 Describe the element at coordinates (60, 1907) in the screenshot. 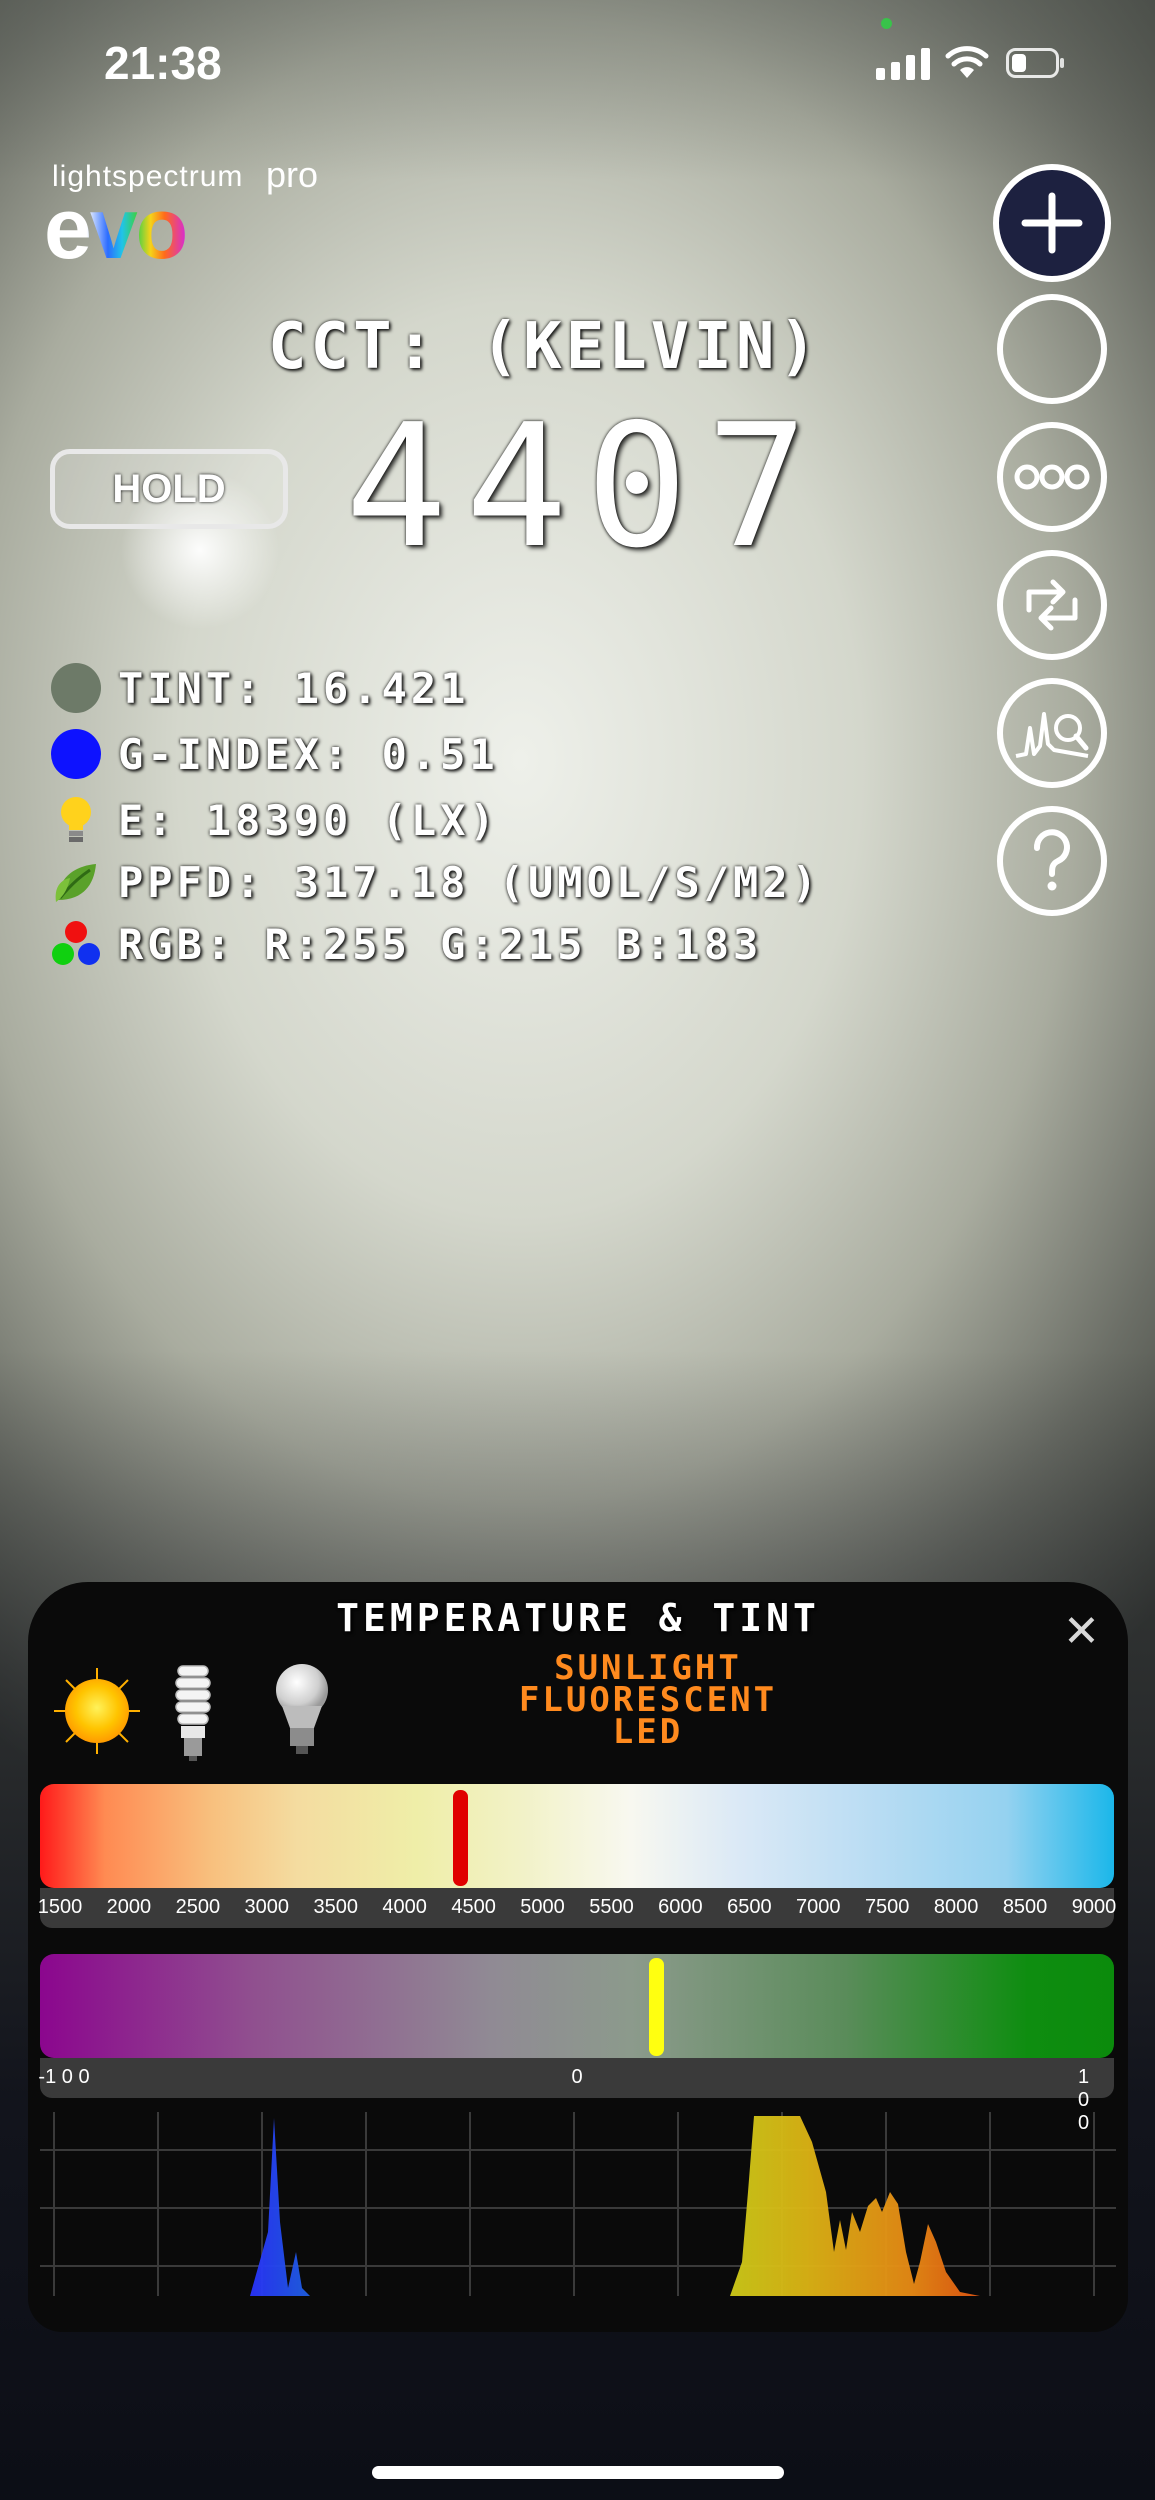

I see `temperature-scale-tick: 1500` at that location.